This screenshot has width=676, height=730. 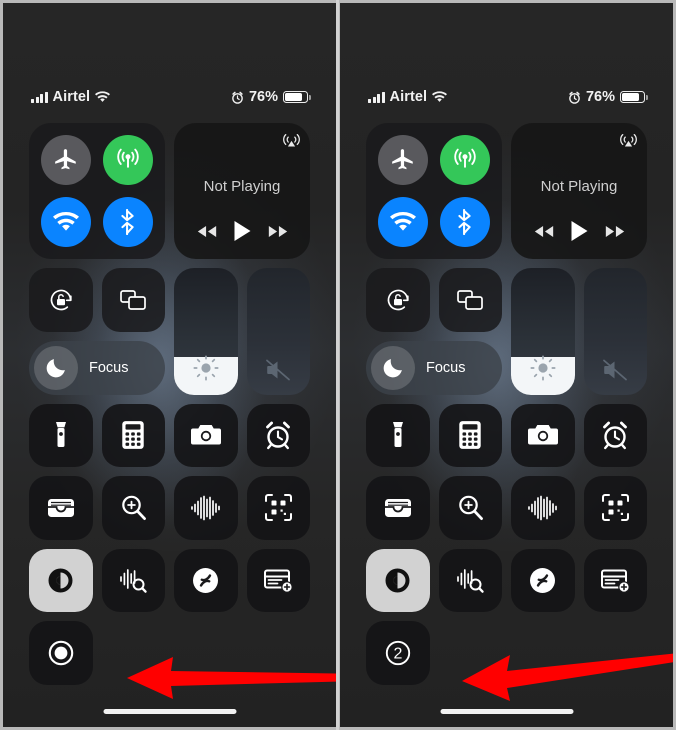 I want to click on shazam-icon, so click(x=206, y=580).